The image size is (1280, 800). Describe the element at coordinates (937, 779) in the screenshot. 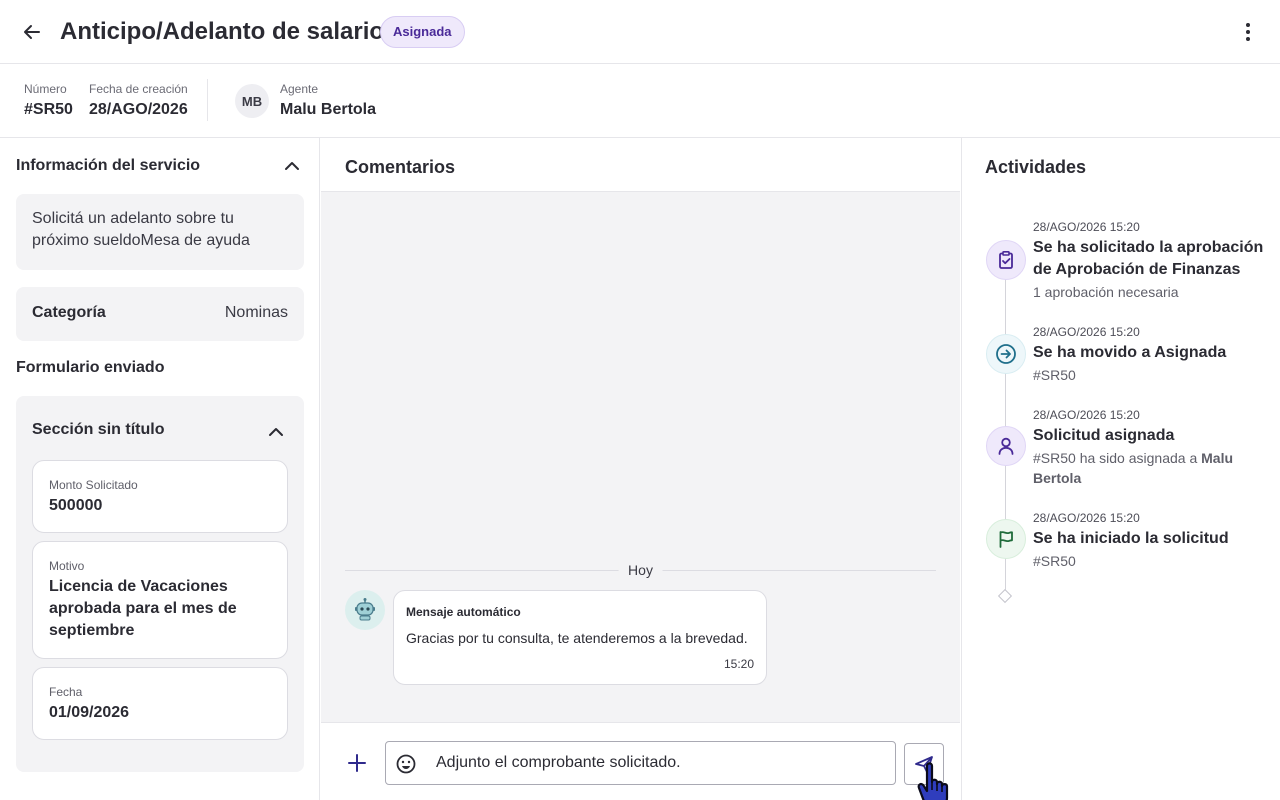

I see `pointer-hand-icon` at that location.